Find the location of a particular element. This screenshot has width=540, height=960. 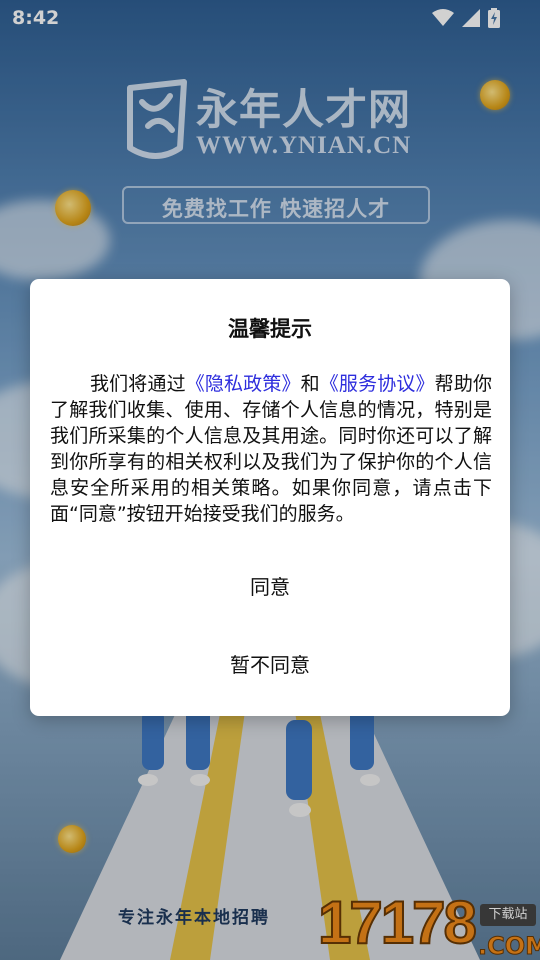

body-text: 和 is located at coordinates (310, 384).